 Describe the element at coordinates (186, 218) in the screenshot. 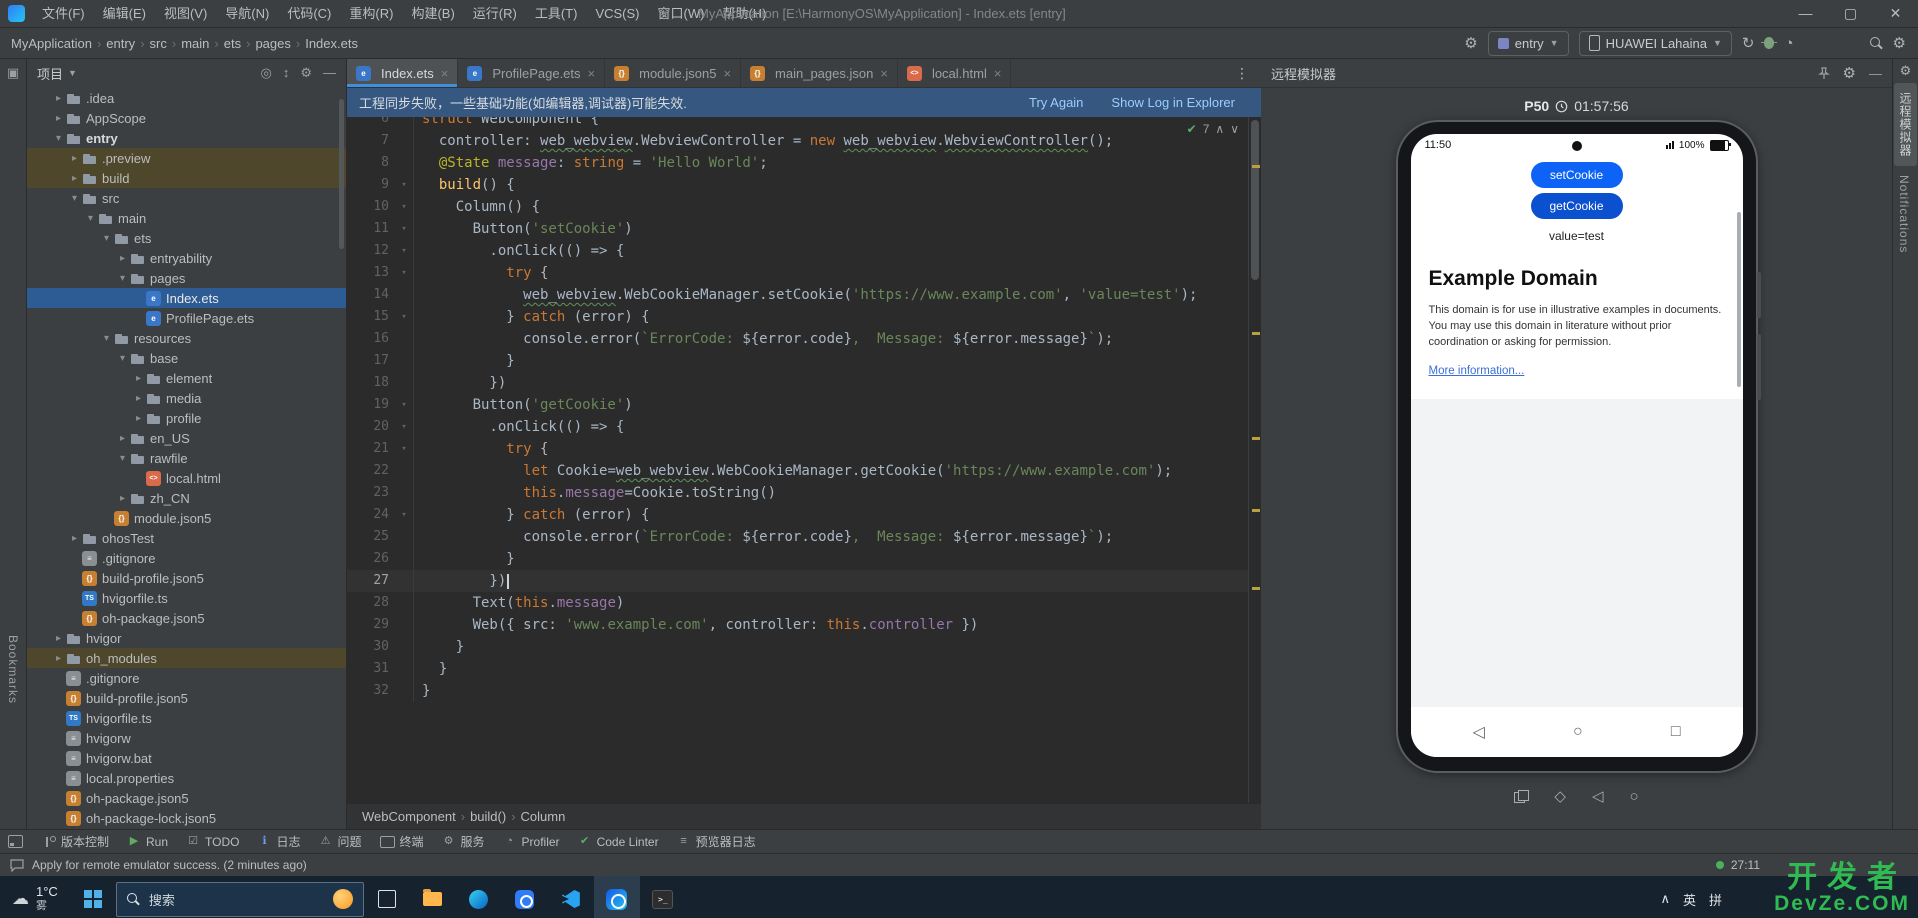

I see `tree-item-main: ▾ main` at that location.